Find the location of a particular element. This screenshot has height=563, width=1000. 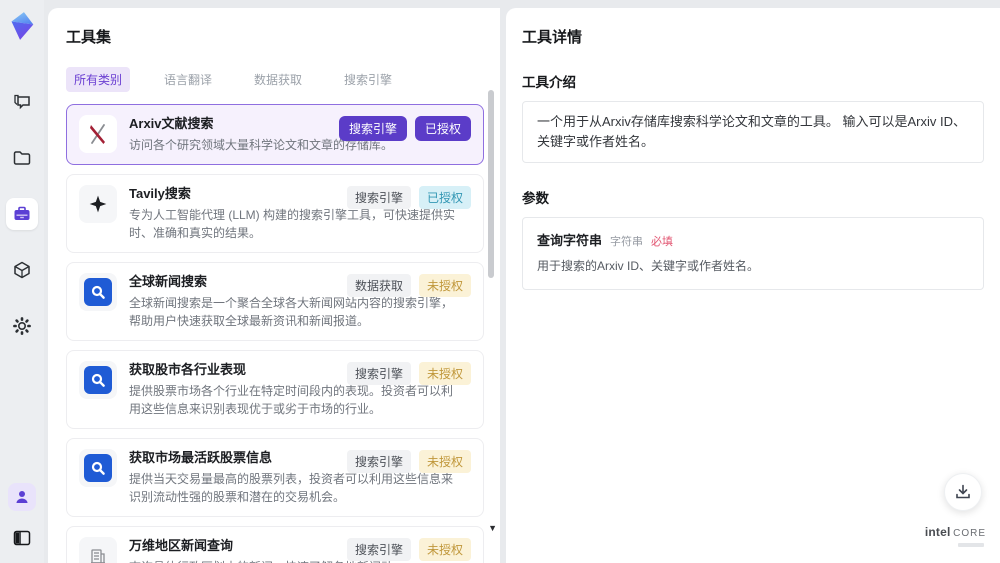

sidebar-item-files is located at coordinates (22, 158).